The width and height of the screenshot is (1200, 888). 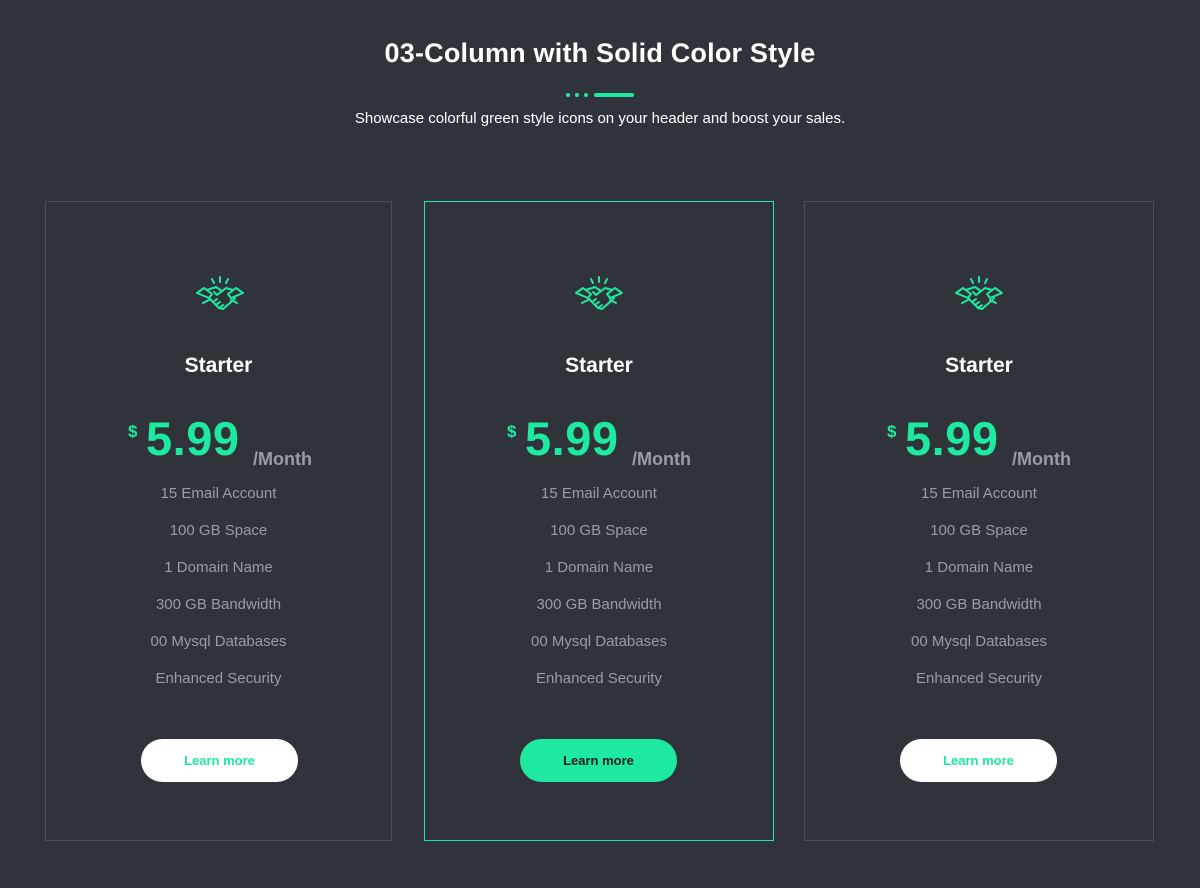 What do you see at coordinates (600, 53) in the screenshot?
I see `section-title: 03-Column with Solid Color Style` at bounding box center [600, 53].